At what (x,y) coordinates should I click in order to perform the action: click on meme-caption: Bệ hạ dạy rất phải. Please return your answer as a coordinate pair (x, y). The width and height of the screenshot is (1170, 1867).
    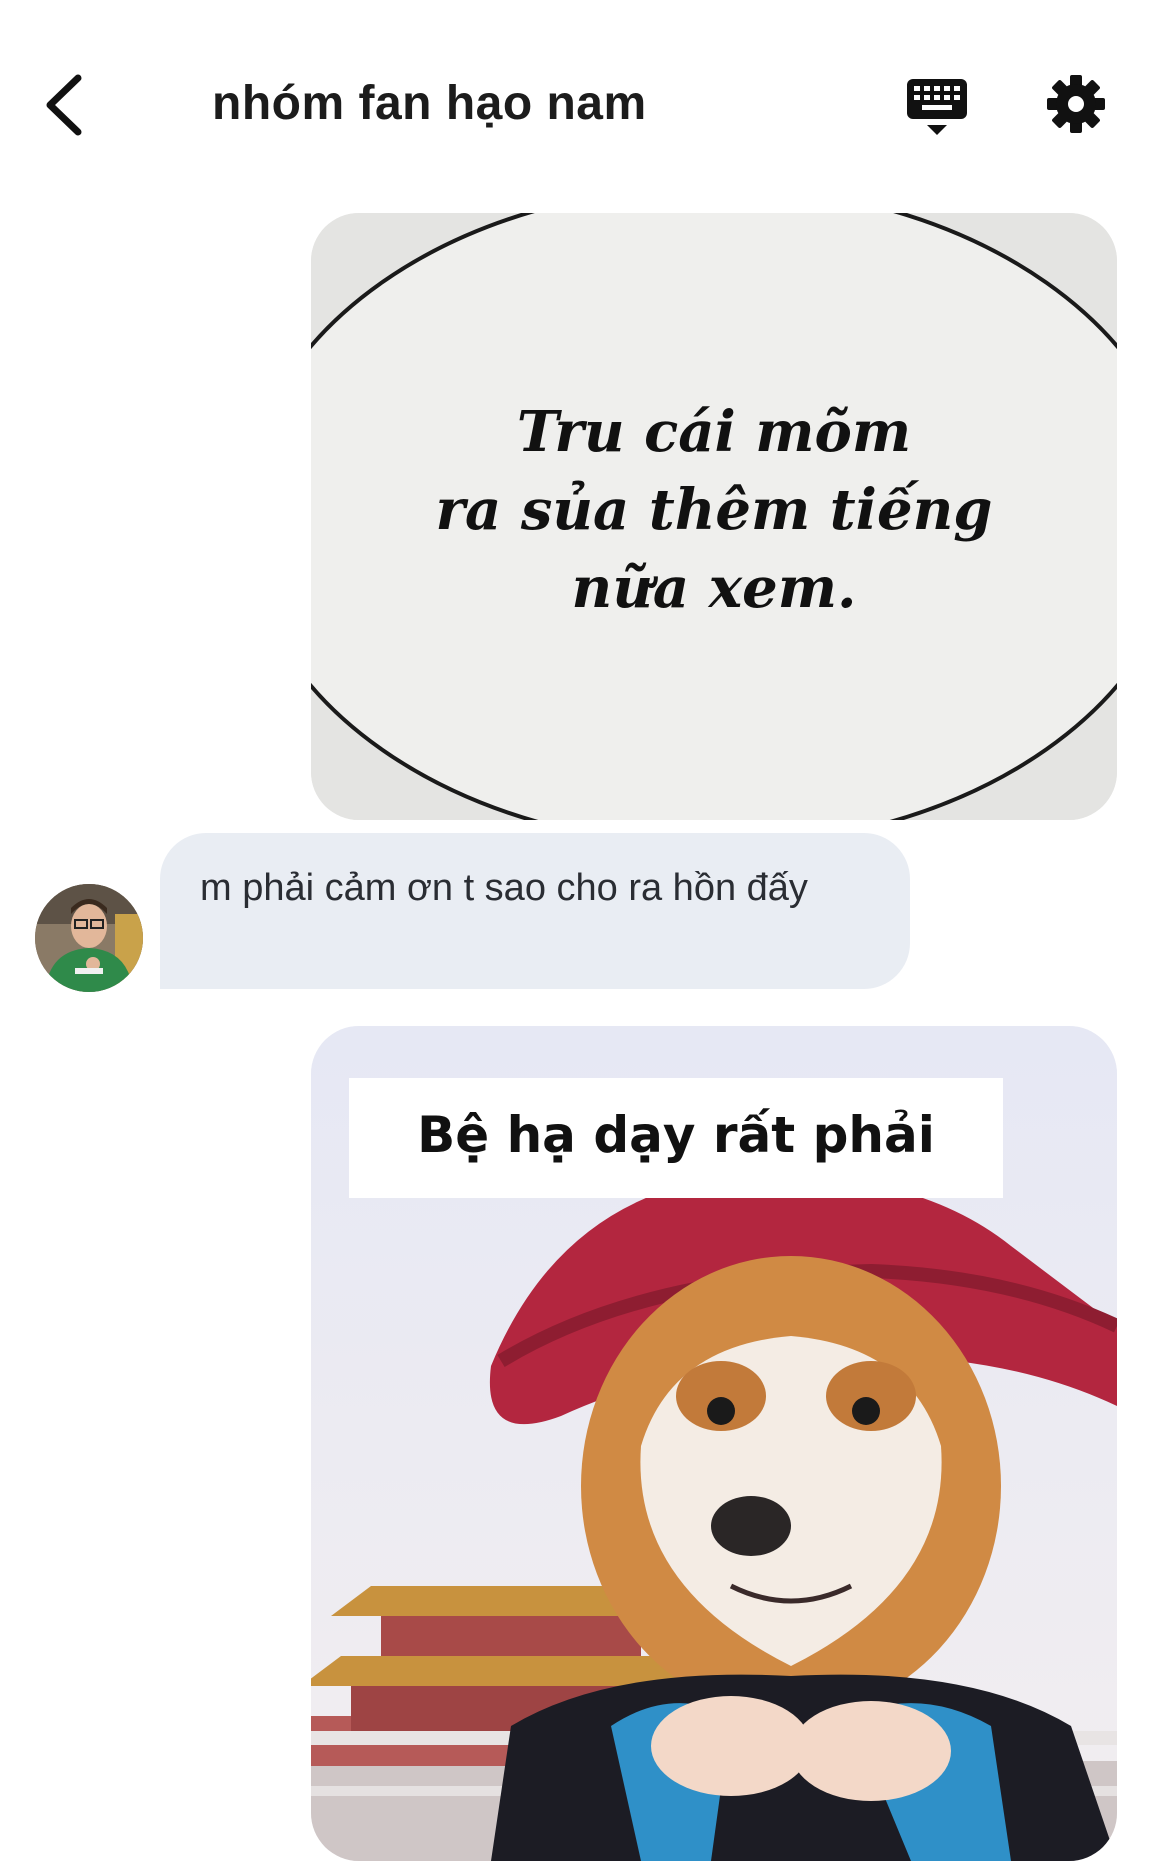
    Looking at the image, I should click on (676, 1135).